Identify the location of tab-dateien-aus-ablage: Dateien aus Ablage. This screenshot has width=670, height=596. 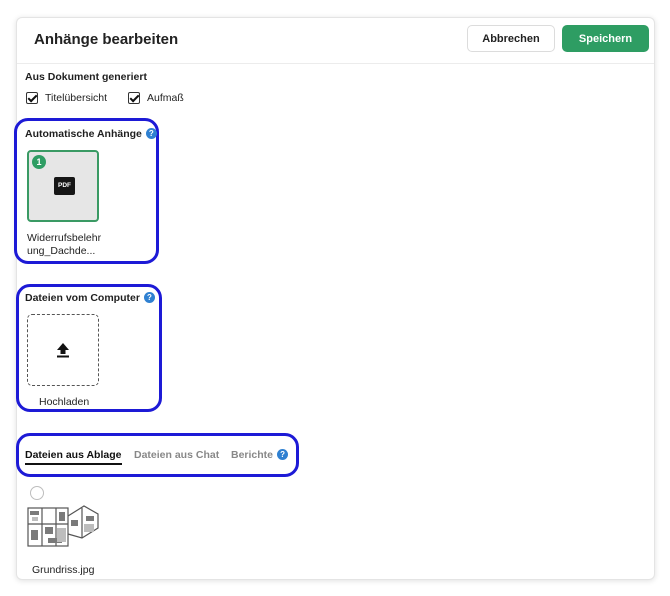
(73, 455).